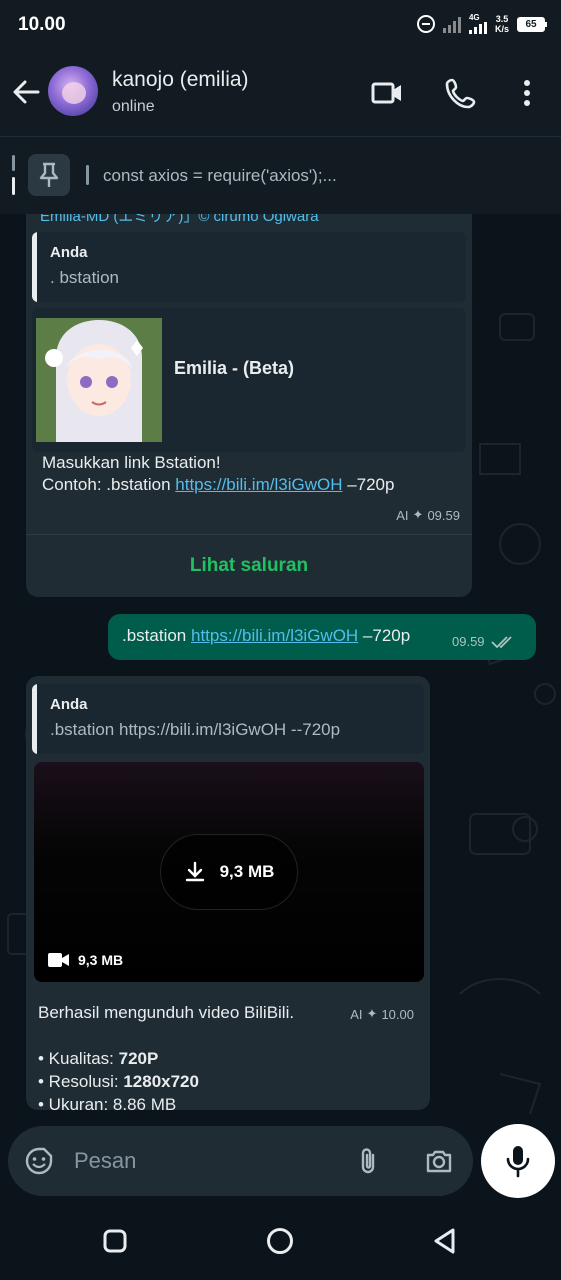 This screenshot has height=1280, width=561. Describe the element at coordinates (105, 1161) in the screenshot. I see `message-input: Pesan` at that location.